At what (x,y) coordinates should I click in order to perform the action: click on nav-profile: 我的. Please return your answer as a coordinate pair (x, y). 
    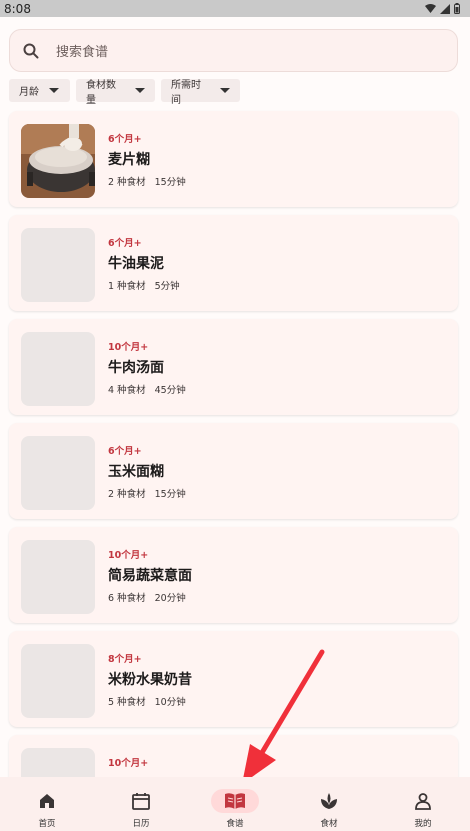
    Looking at the image, I should click on (423, 804).